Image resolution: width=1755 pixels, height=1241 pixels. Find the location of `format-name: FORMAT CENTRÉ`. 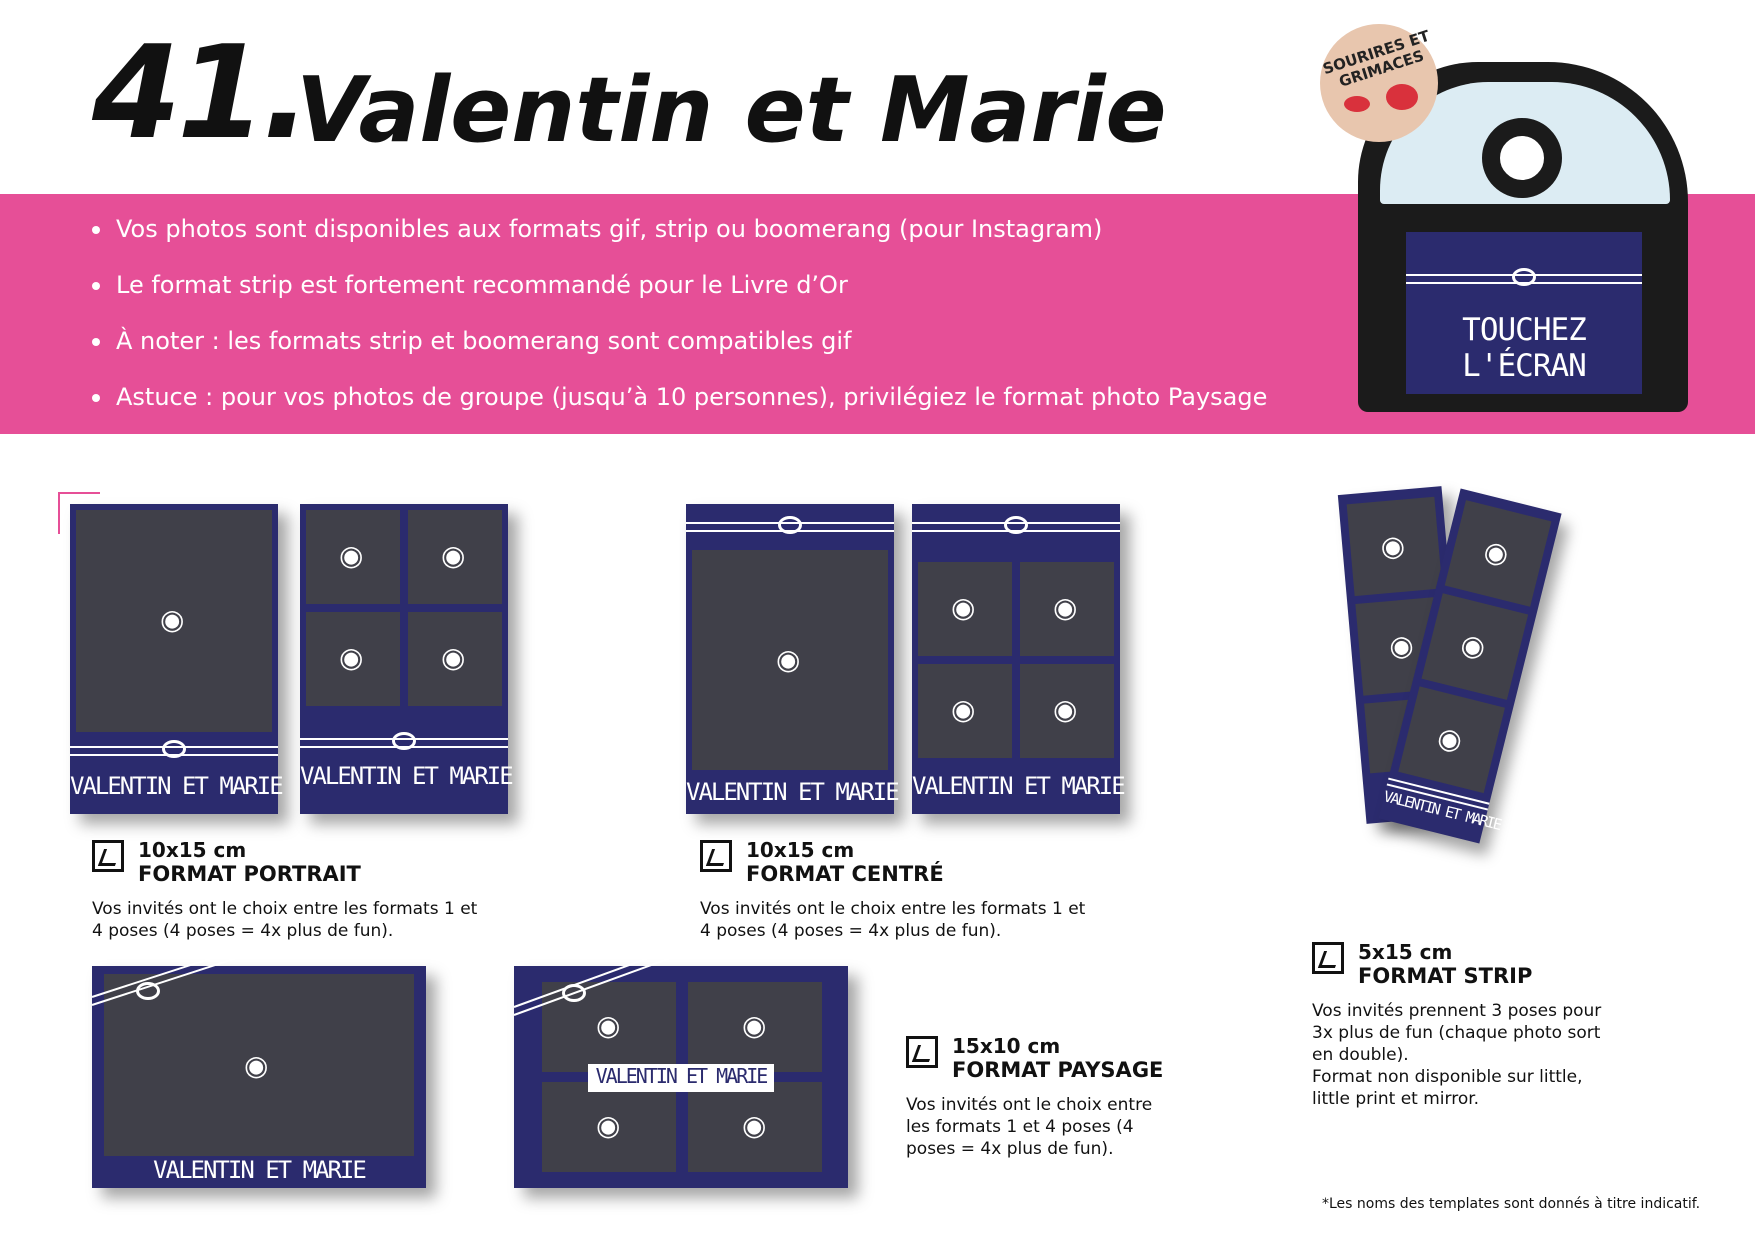

format-name: FORMAT CENTRÉ is located at coordinates (845, 874).